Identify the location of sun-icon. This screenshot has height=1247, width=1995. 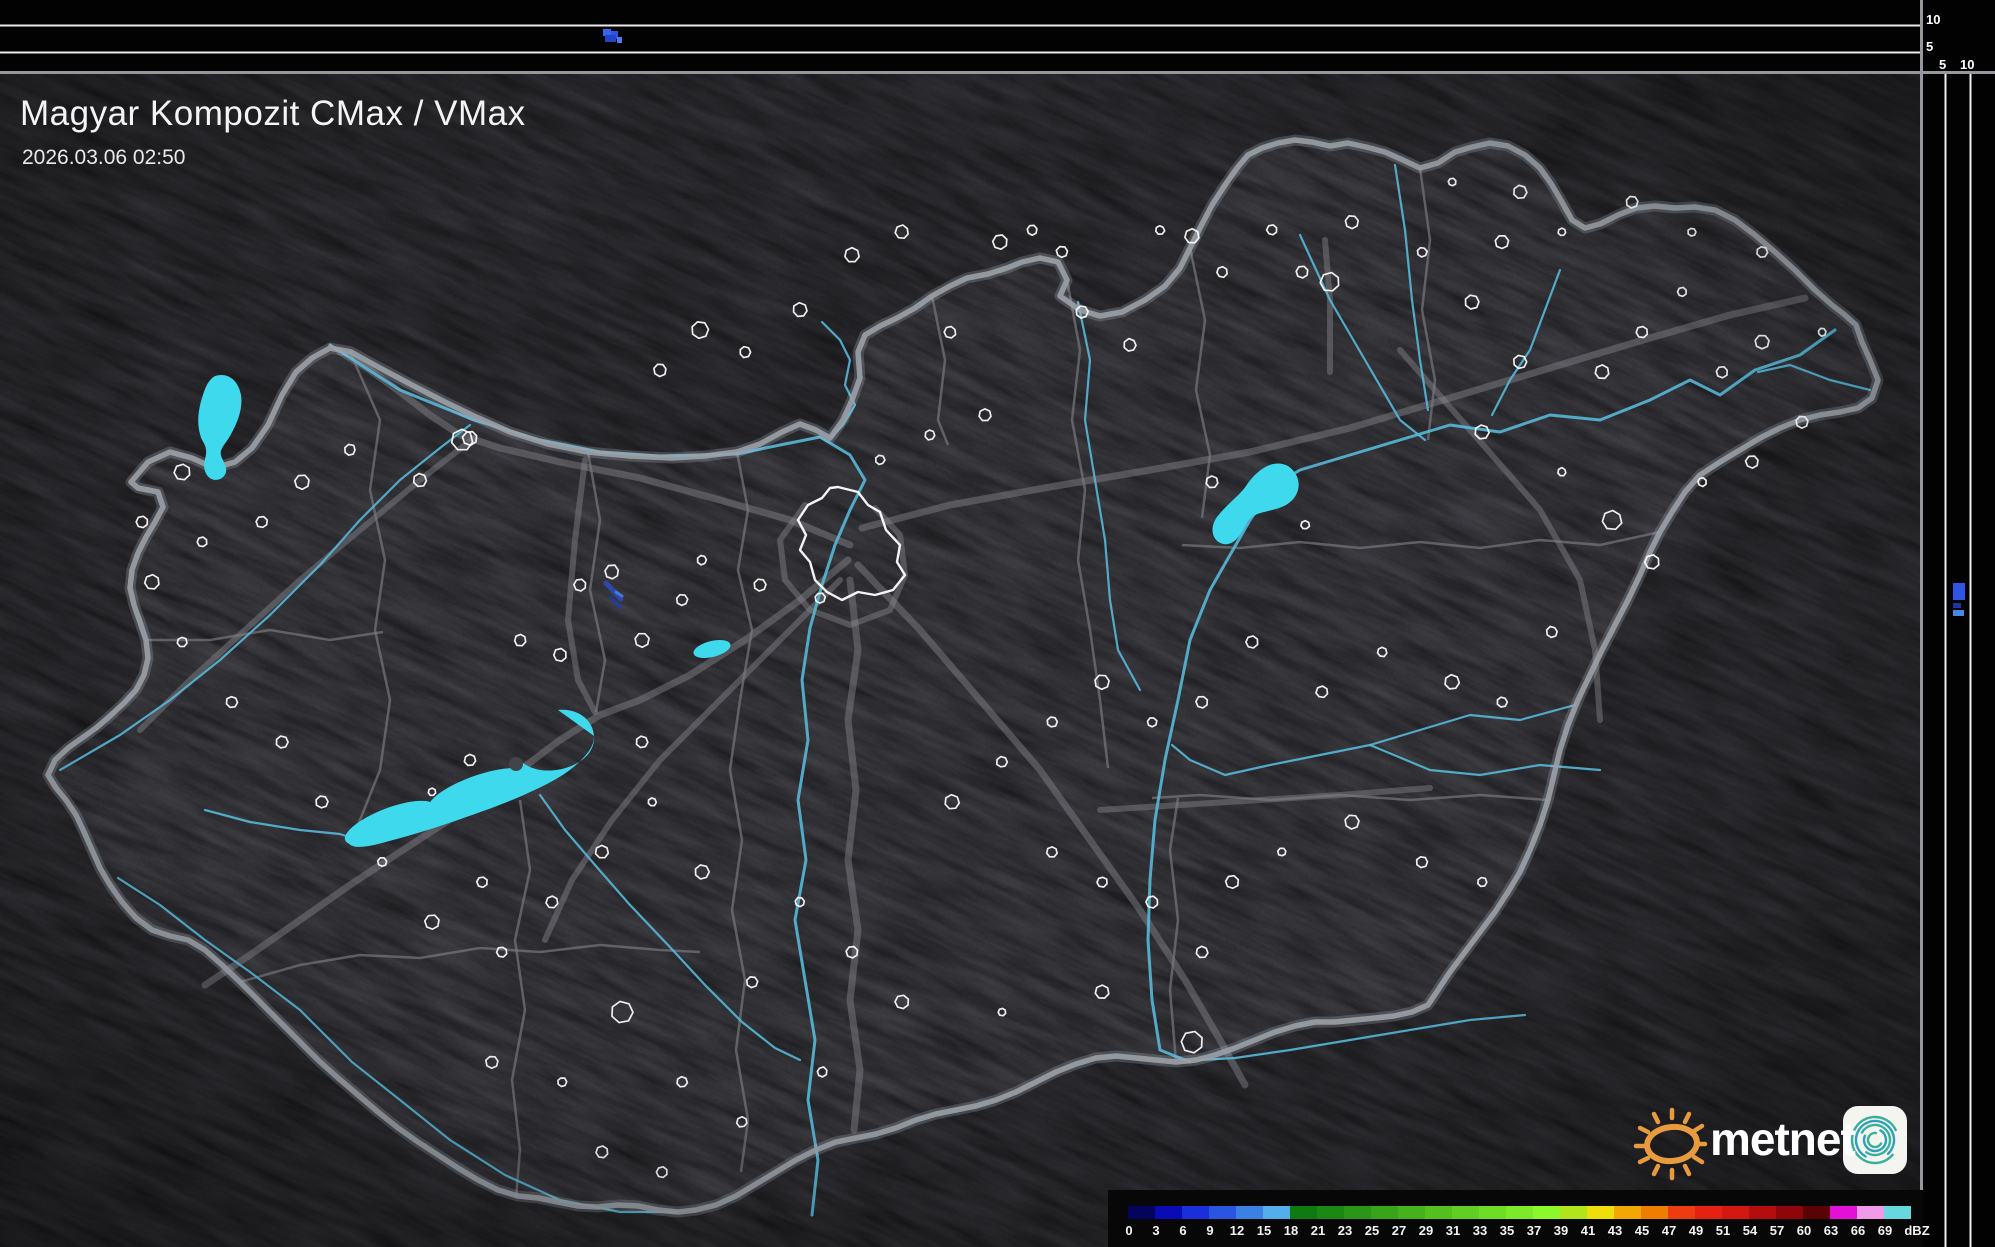
(1670, 1144).